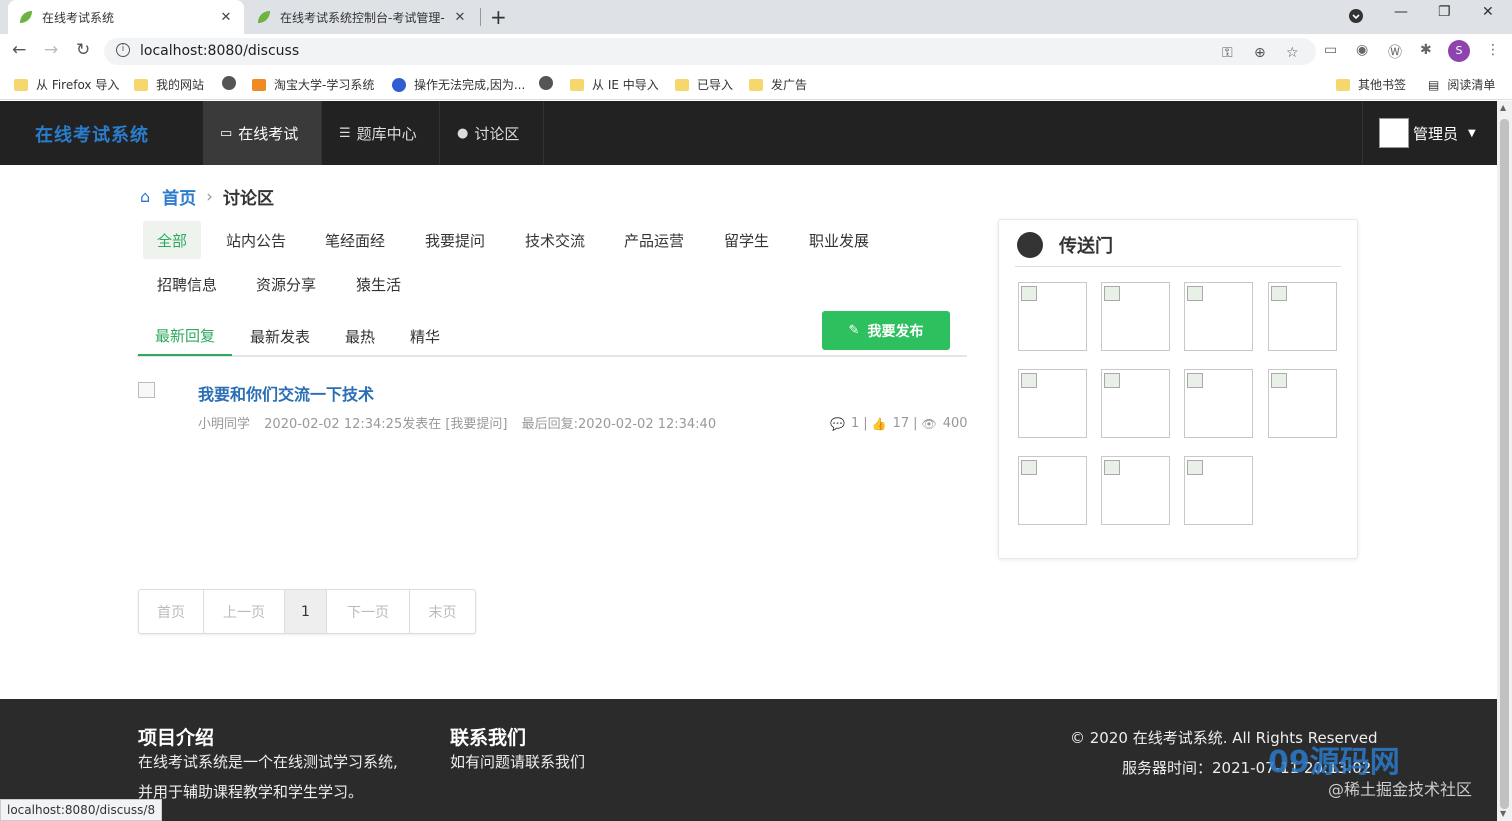  What do you see at coordinates (1362, 50) in the screenshot?
I see `camera-icon: ◉` at bounding box center [1362, 50].